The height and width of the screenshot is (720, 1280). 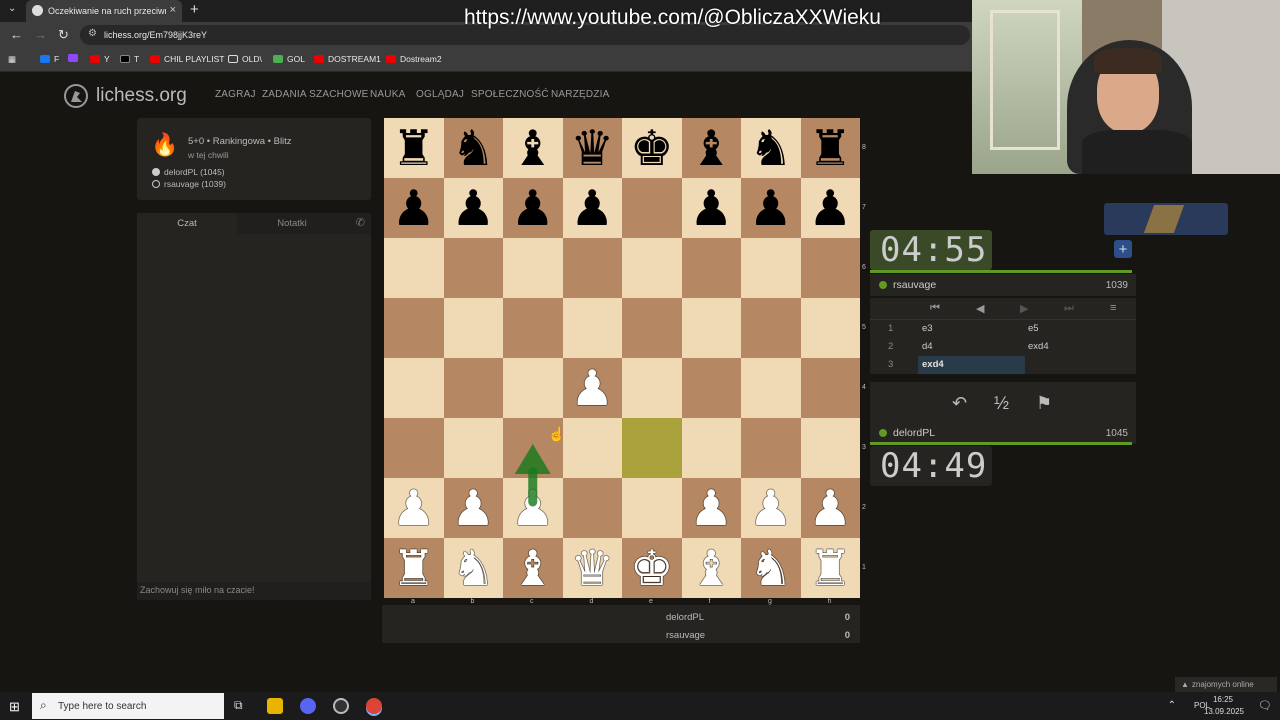 I want to click on square-g8: ♞, so click(x=771, y=148).